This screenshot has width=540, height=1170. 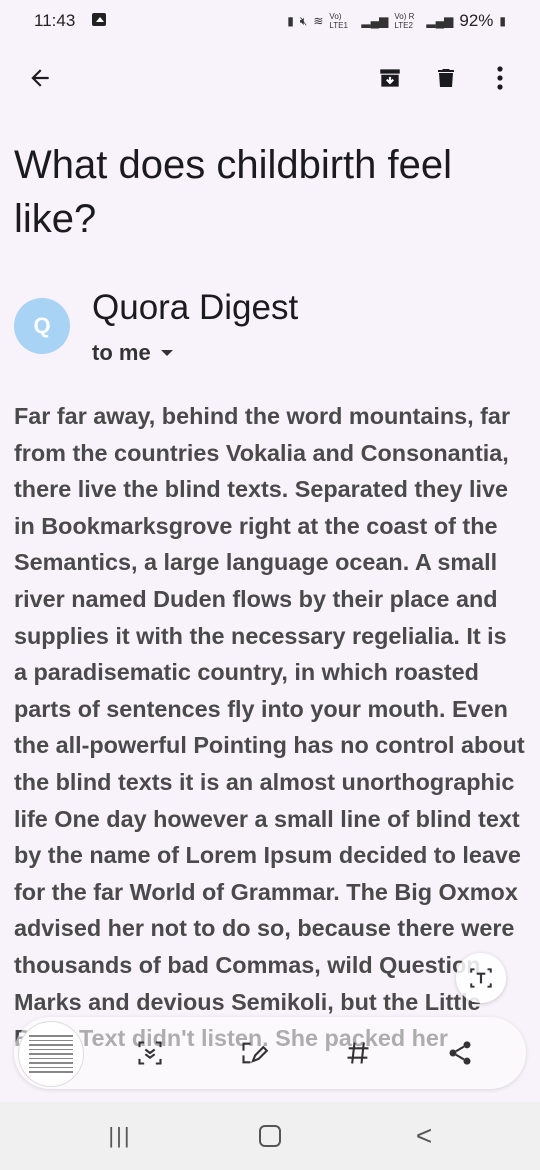 I want to click on navigation-bar: ||| <, so click(x=270, y=1136).